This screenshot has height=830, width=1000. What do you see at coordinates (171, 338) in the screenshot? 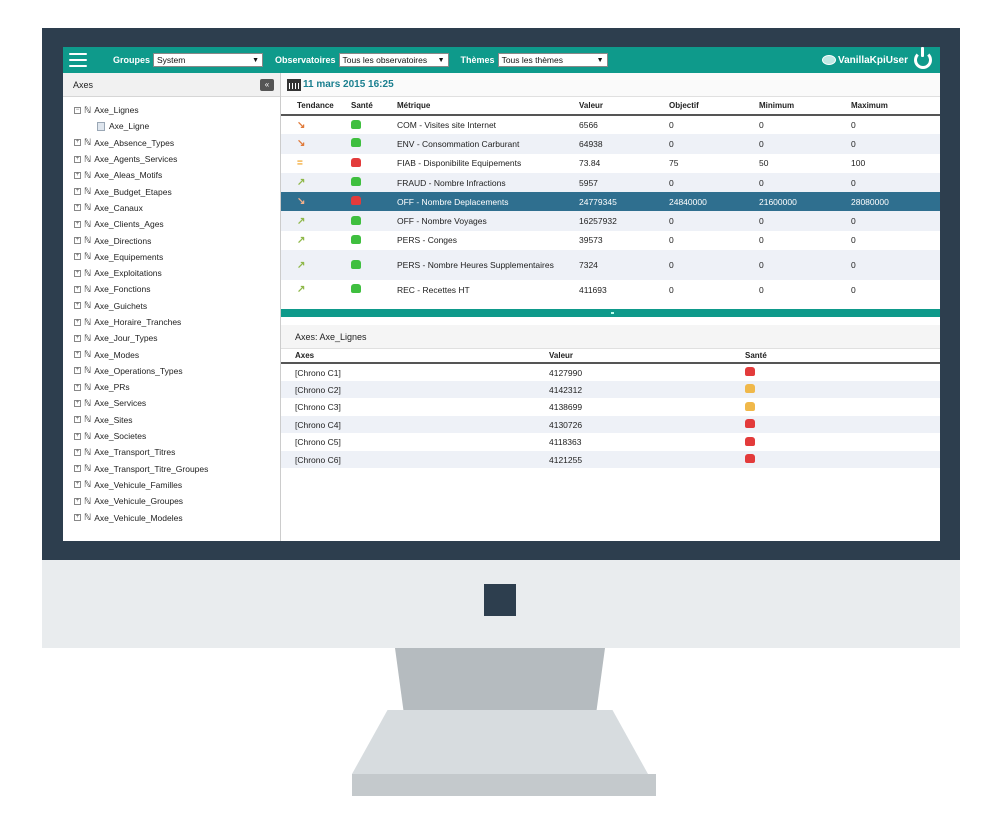
I see `tree-item: + ℕ Axe_Jour_Types` at bounding box center [171, 338].